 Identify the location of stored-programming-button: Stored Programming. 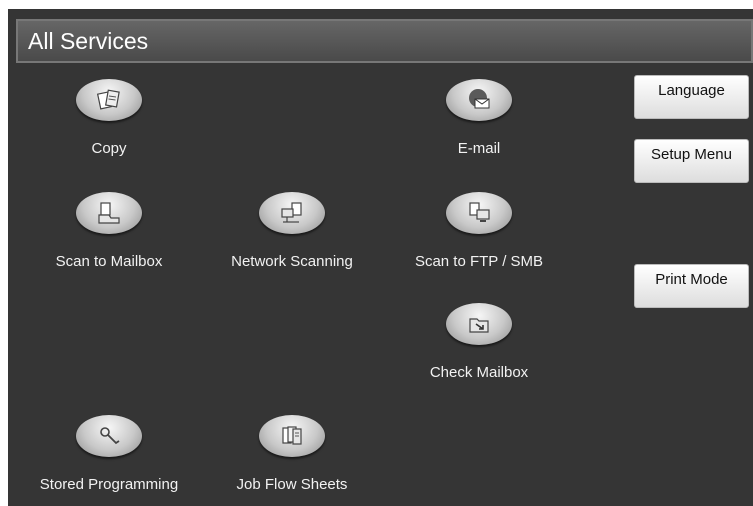
(109, 454).